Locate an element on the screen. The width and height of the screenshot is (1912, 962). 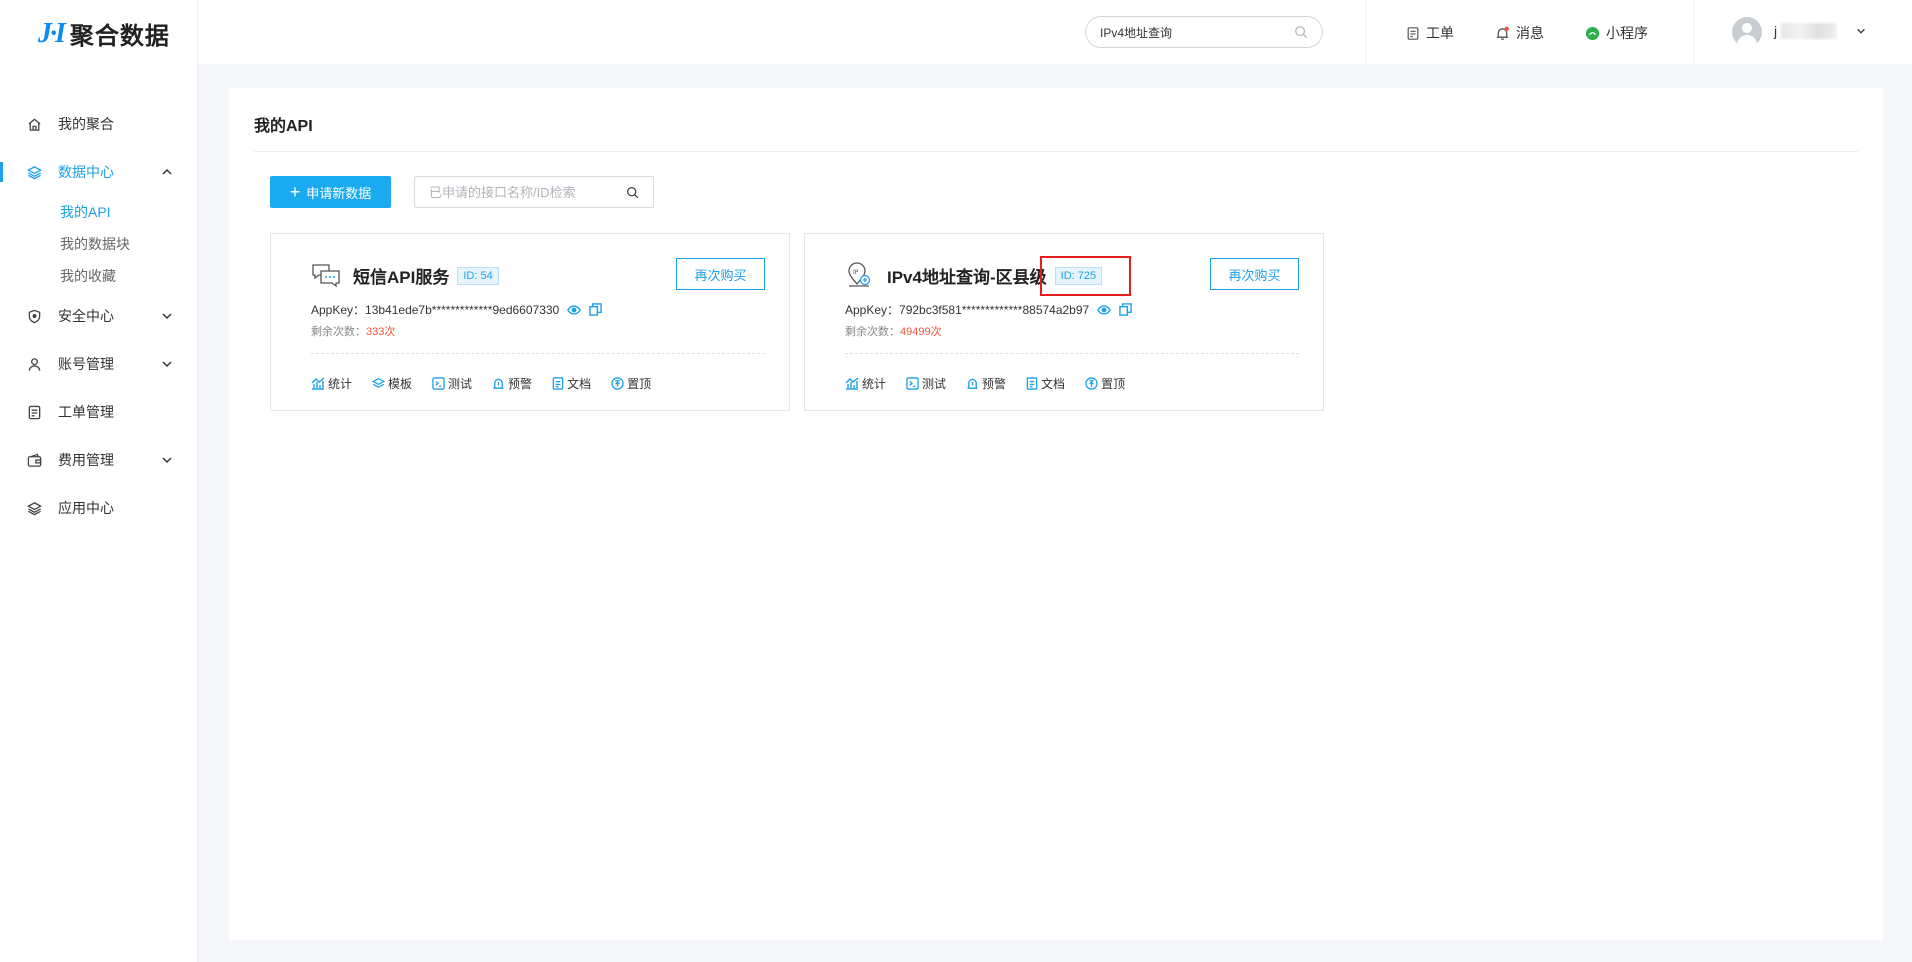
sidebar-subitem-my-api: 我的API is located at coordinates (129, 212).